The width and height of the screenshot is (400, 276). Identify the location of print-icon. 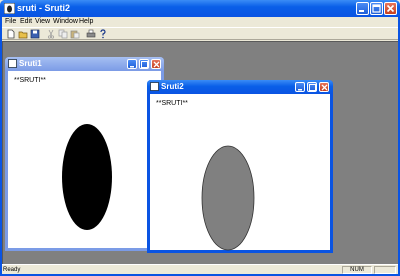
(91, 33).